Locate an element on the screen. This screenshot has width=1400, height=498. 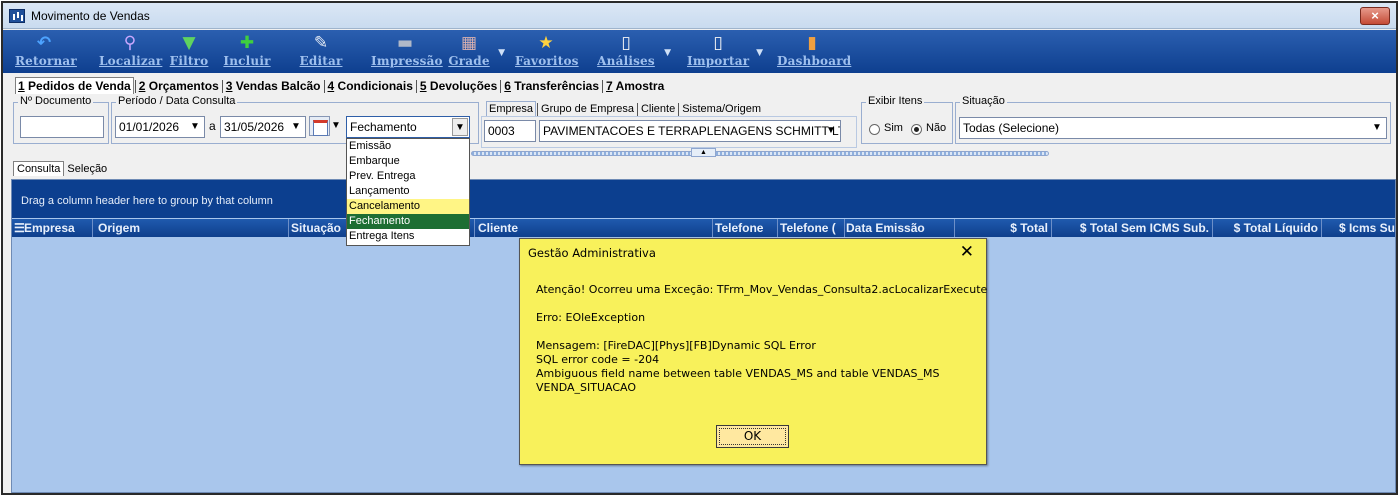
tab-empresa: Empresa is located at coordinates (511, 108).